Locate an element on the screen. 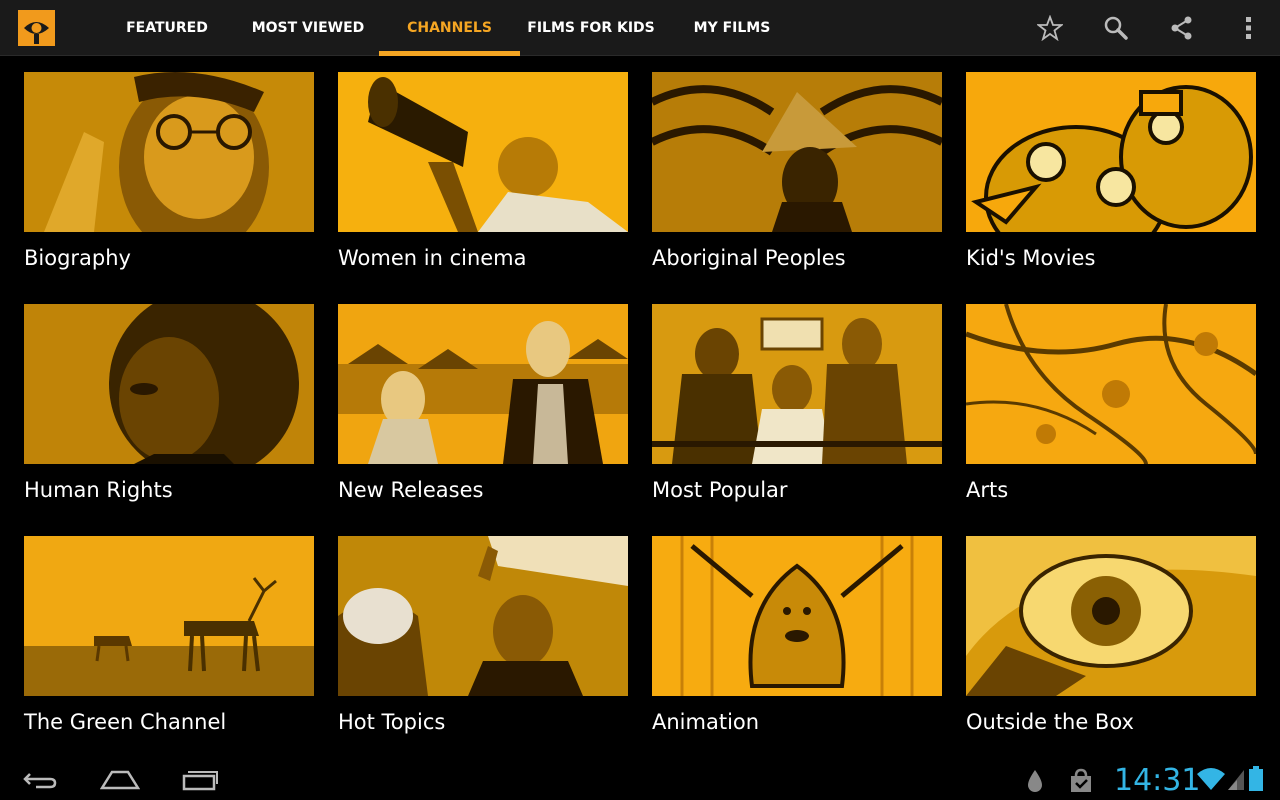 The height and width of the screenshot is (800, 1280). channel-title: Animation is located at coordinates (706, 722).